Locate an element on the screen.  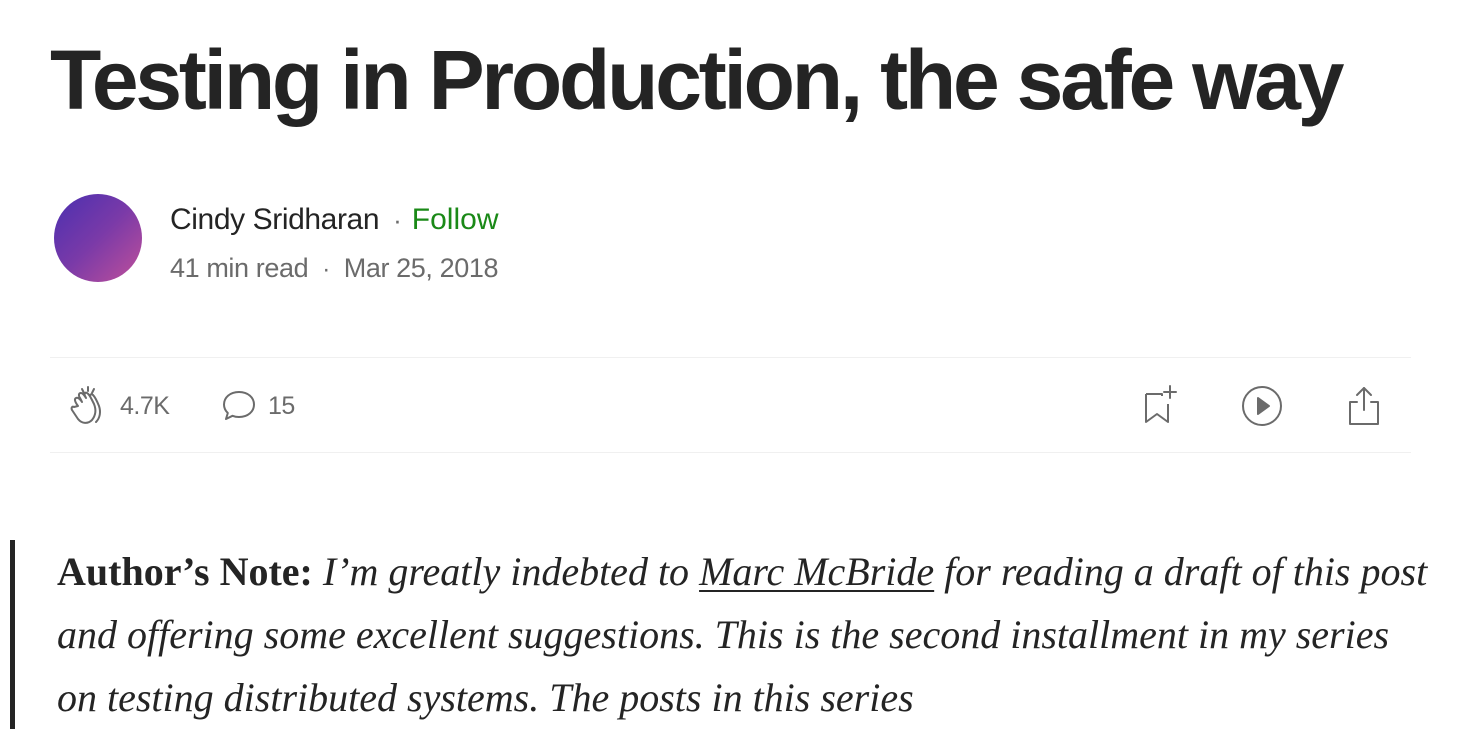
author-line: Cindy Sridharan · Follow is located at coordinates (334, 220).